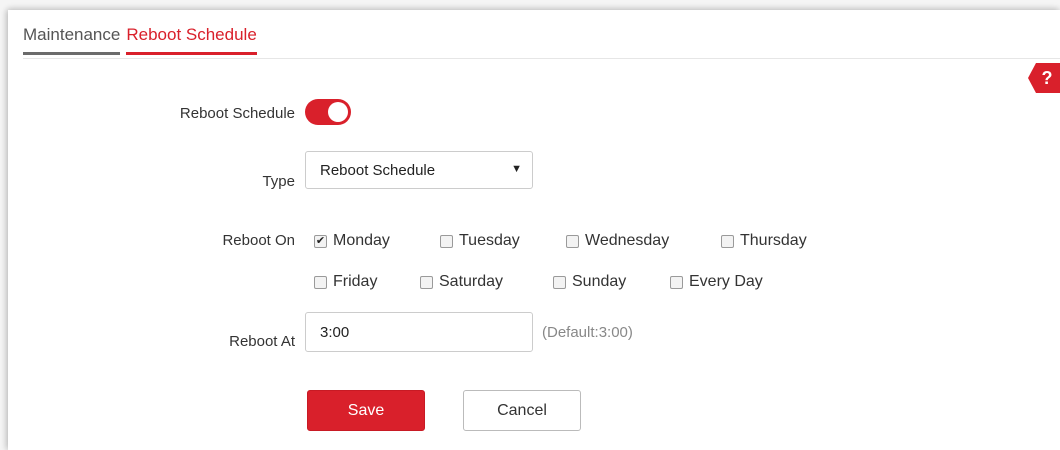 The height and width of the screenshot is (450, 1060). Describe the element at coordinates (522, 410) in the screenshot. I see `cancel-button: Cancel` at that location.